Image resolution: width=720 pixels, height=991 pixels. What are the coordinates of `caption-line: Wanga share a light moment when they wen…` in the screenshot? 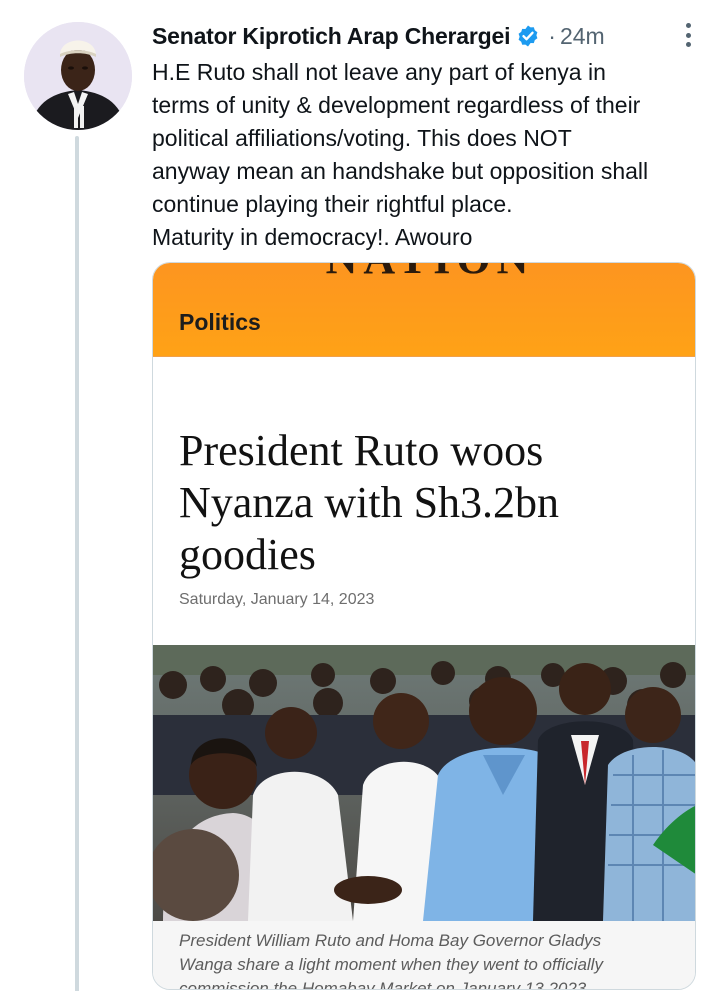 It's located at (391, 964).